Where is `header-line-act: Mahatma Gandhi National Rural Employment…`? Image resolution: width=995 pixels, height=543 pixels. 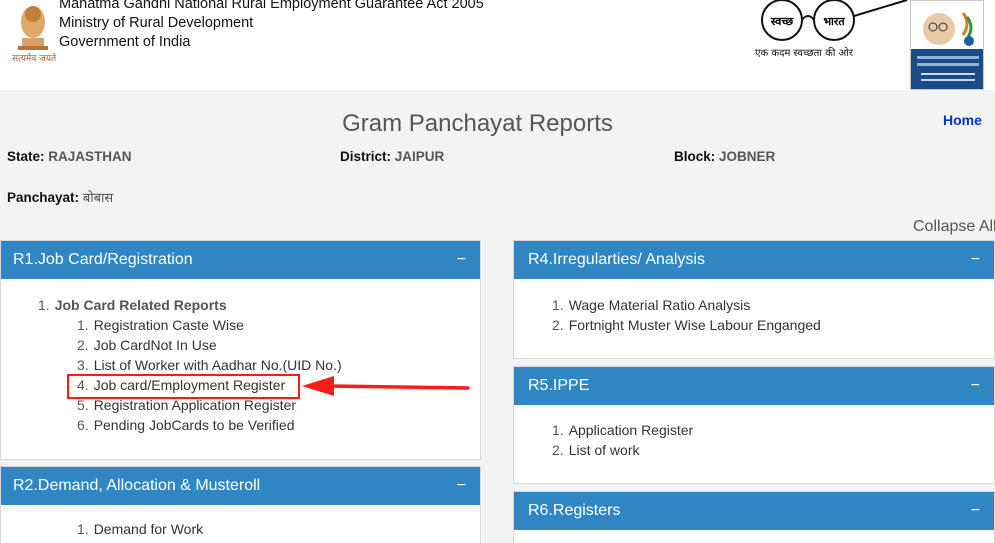
header-line-act: Mahatma Gandhi National Rural Employment… is located at coordinates (271, 6).